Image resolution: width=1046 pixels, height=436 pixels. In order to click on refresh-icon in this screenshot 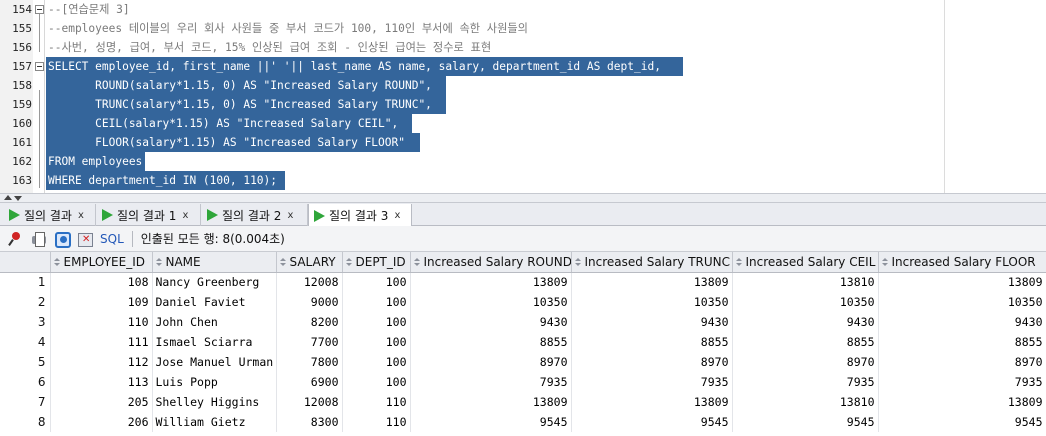, I will do `click(62, 239)`.